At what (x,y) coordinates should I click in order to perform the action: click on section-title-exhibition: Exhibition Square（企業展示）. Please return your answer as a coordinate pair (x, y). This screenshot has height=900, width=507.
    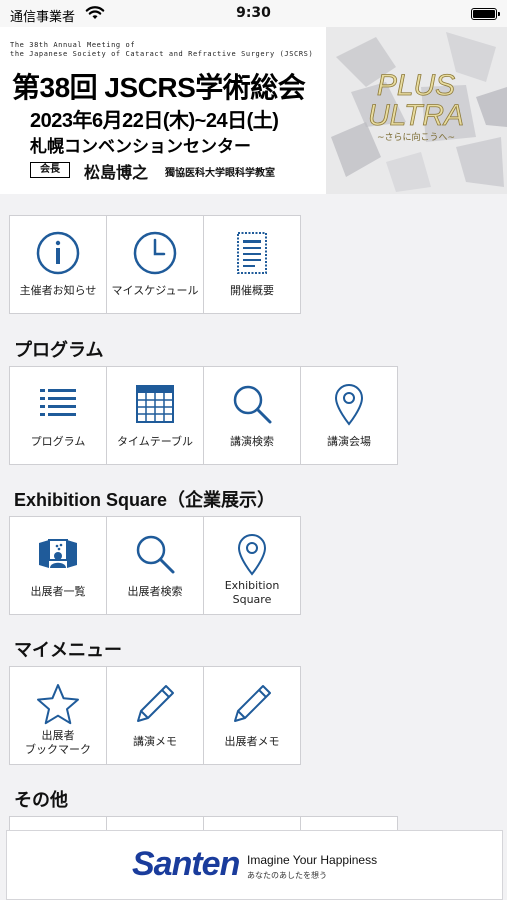
    Looking at the image, I should click on (145, 500).